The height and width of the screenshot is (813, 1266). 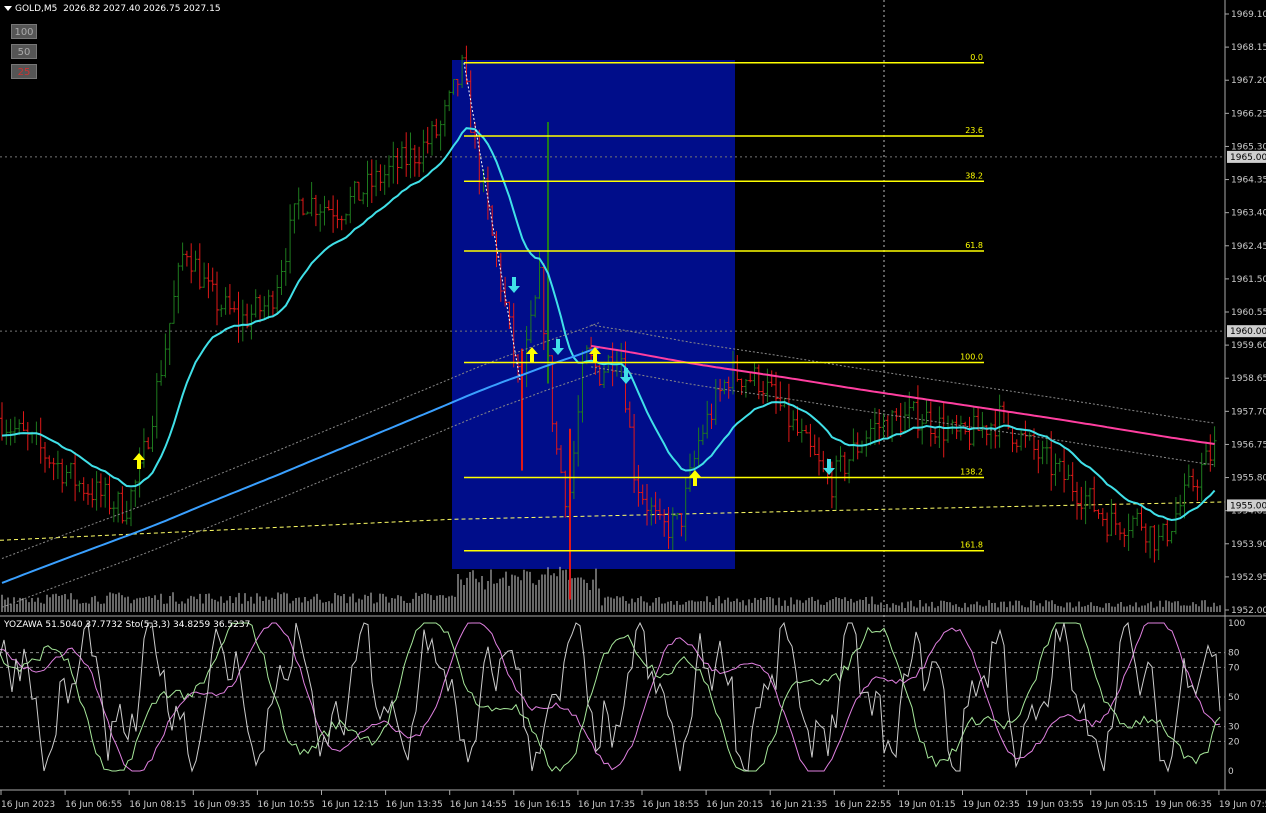 I want to click on time-label: 16 Jun 20:15, so click(x=734, y=805).